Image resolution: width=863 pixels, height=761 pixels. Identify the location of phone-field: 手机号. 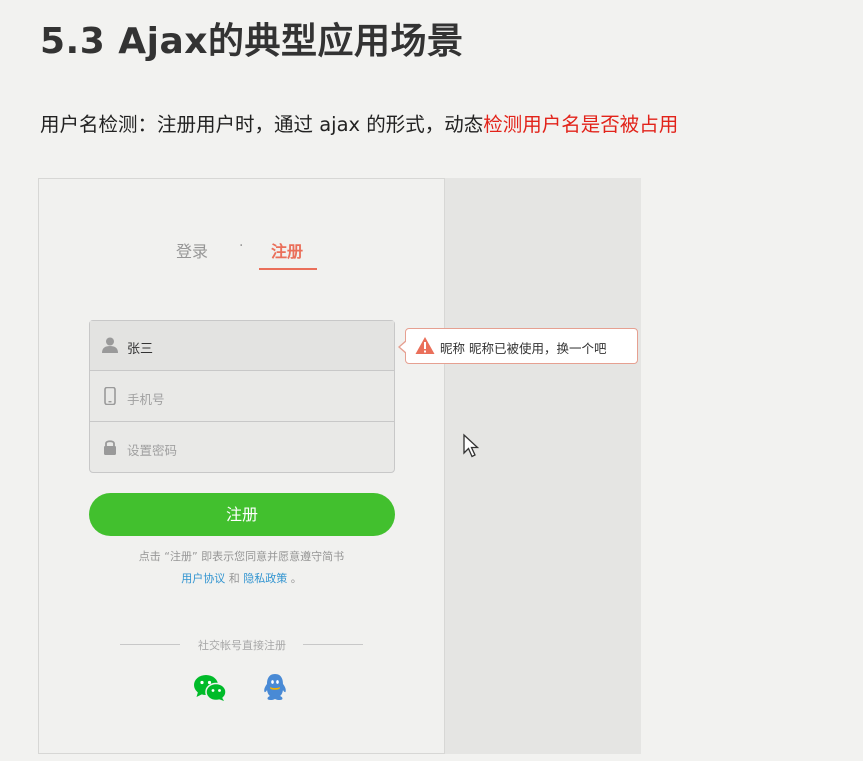
(242, 397).